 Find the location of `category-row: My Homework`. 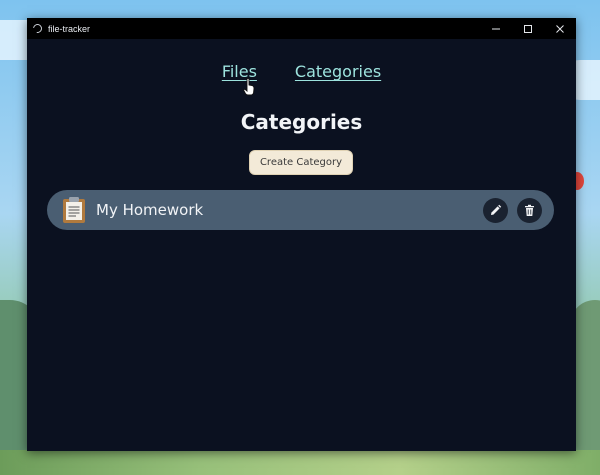

category-row: My Homework is located at coordinates (300, 210).